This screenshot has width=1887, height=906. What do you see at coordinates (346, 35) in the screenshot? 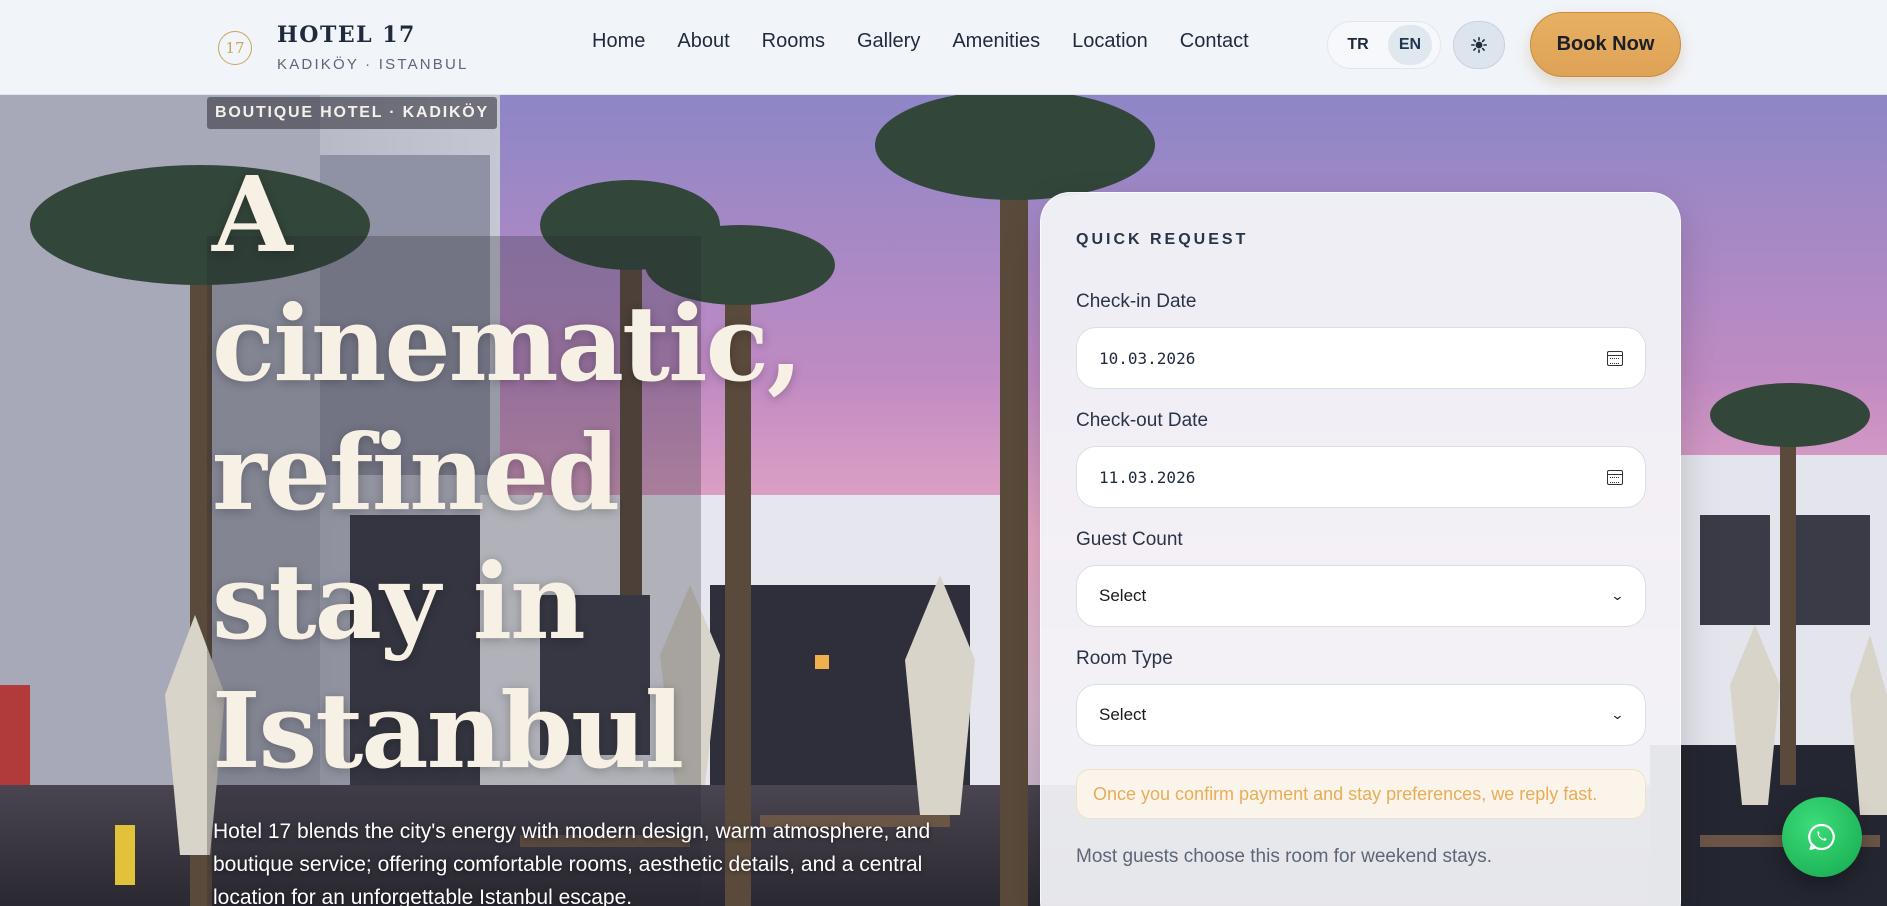
I see `brand-name: HOTEL 17` at bounding box center [346, 35].